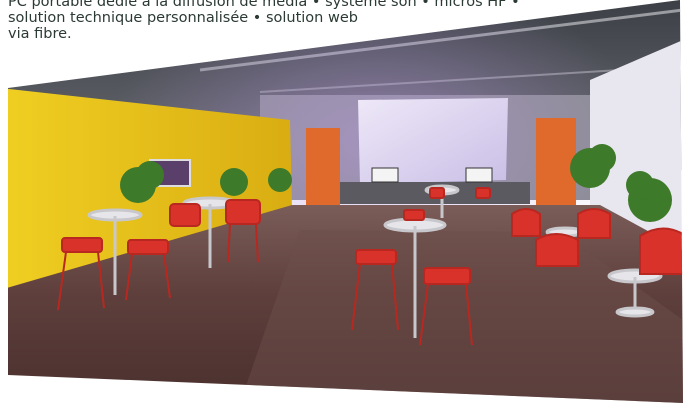 The width and height of the screenshot is (683, 403). I want to click on orange-banner-right, so click(556, 164).